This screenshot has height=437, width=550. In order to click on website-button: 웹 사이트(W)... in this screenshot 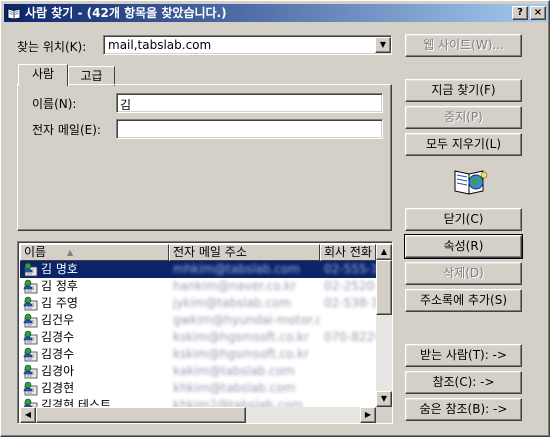, I will do `click(463, 45)`.